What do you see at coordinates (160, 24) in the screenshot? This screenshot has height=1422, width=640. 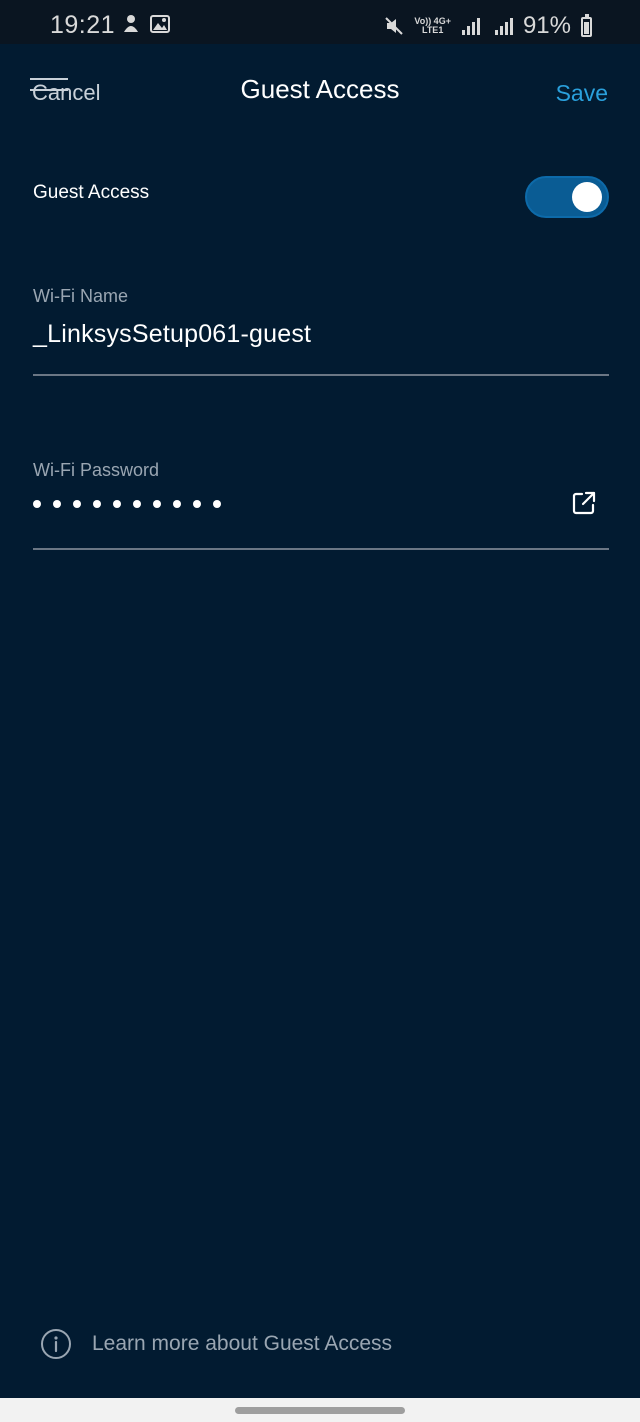 I see `image-icon` at bounding box center [160, 24].